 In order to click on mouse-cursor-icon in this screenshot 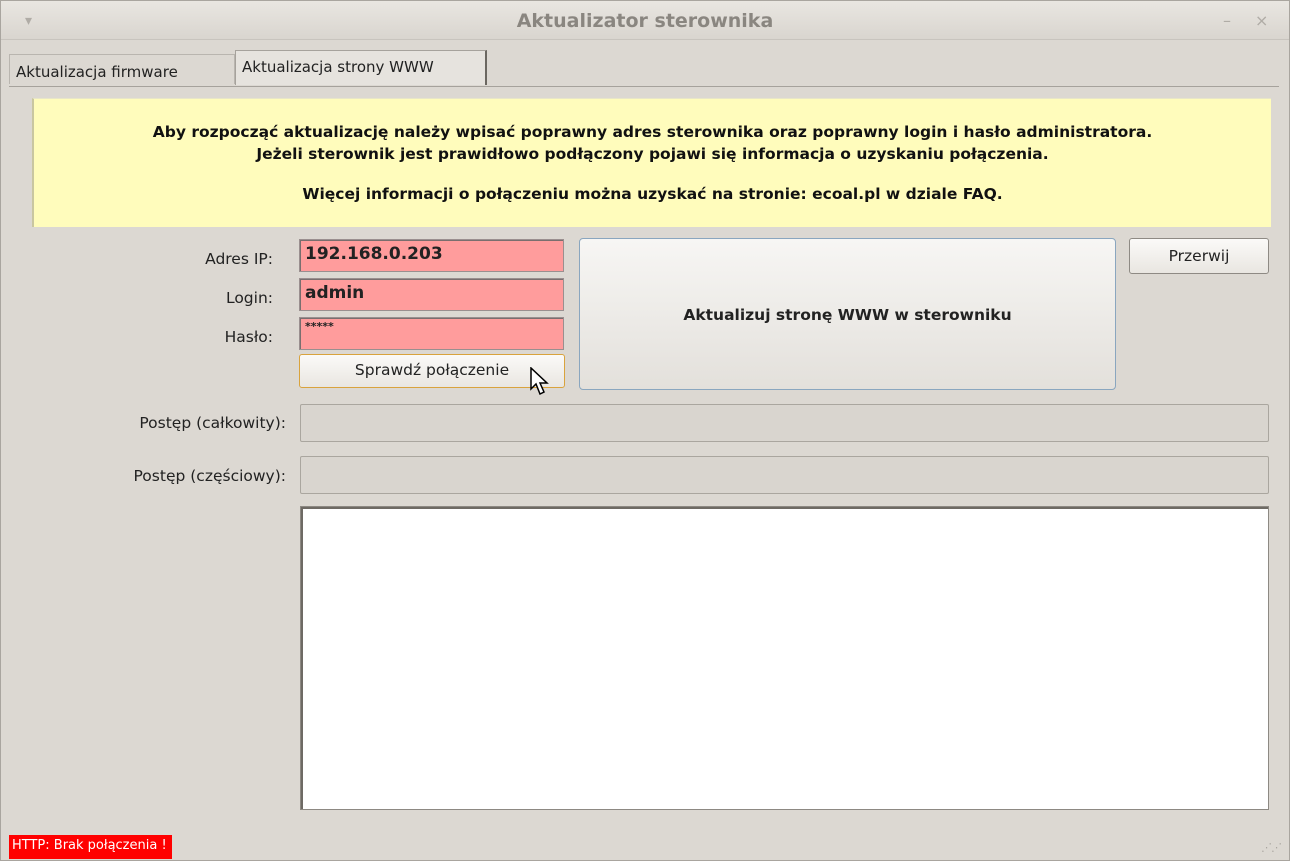, I will do `click(539, 381)`.